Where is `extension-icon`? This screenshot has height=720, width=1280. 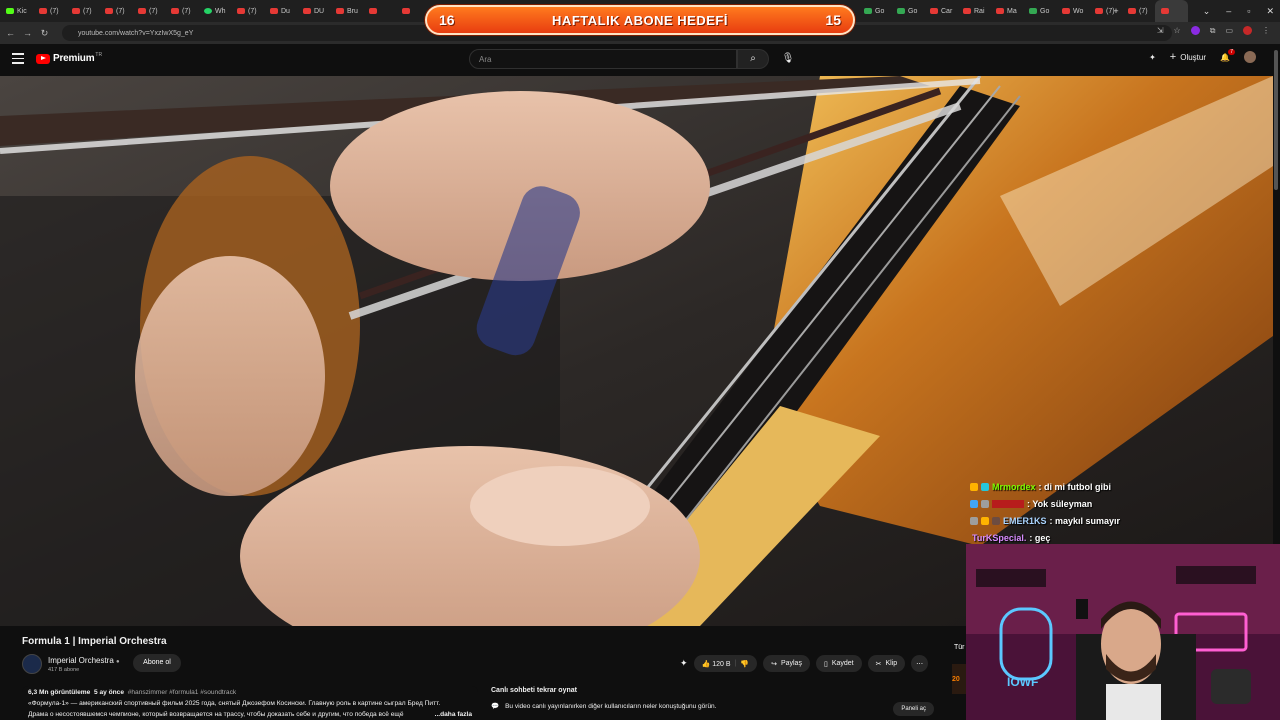
extension-icon is located at coordinates (1195, 30).